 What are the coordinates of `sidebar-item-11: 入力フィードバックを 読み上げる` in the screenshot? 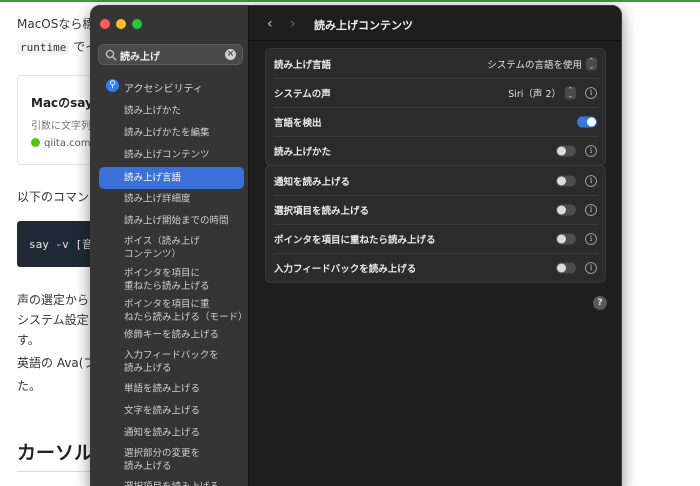 It's located at (171, 362).